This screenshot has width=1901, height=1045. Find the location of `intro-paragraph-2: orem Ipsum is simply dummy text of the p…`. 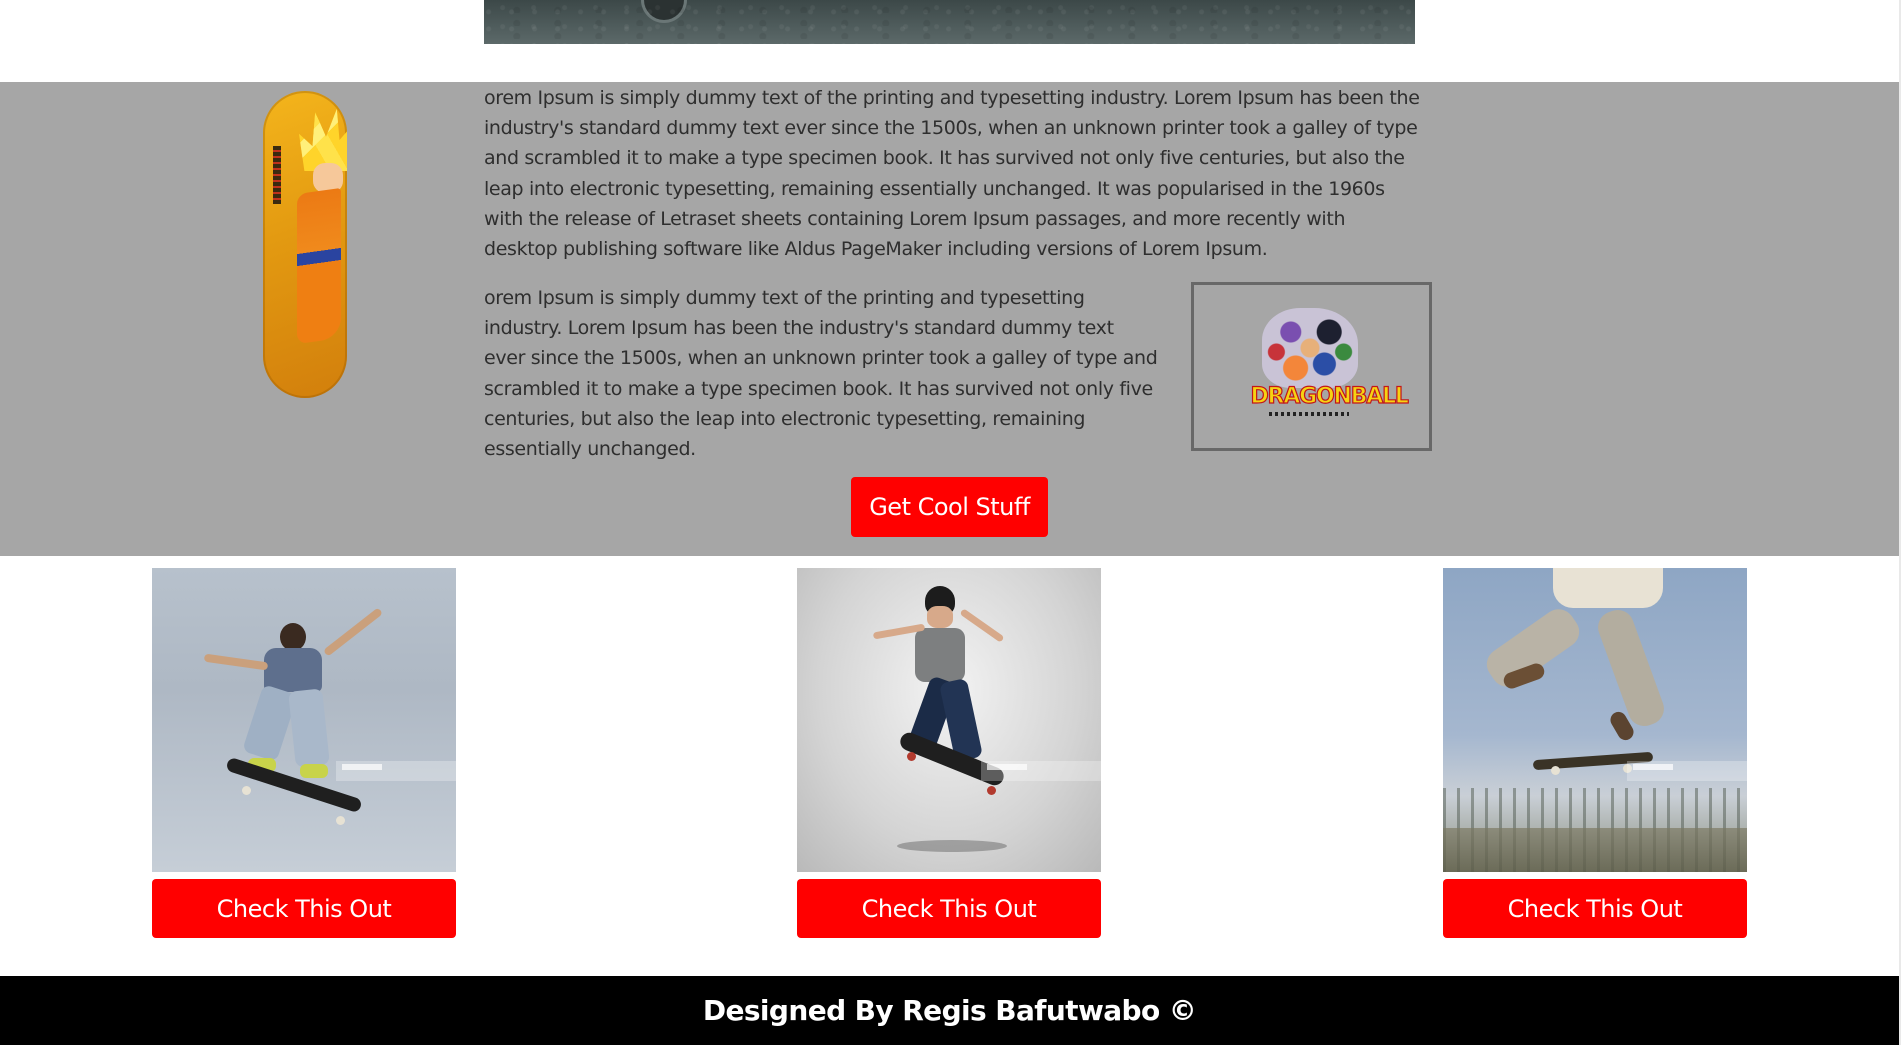

intro-paragraph-2: orem Ipsum is simply dummy text of the p… is located at coordinates (821, 374).